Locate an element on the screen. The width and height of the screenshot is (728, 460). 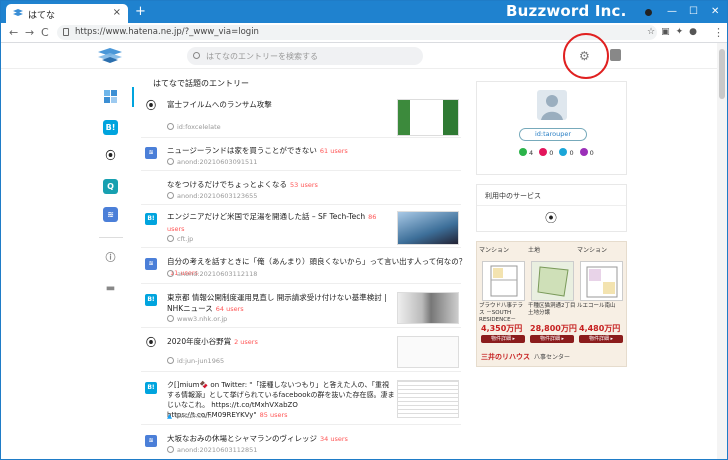
tab-title: はてな is located at coordinates (42, 16).